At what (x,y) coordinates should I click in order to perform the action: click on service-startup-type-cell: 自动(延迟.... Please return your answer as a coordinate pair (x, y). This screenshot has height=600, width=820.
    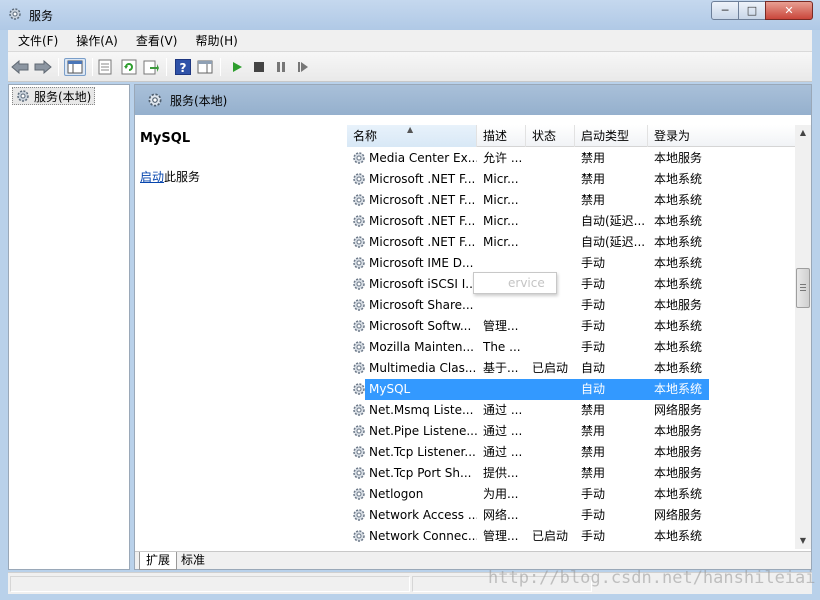
    Looking at the image, I should click on (613, 221).